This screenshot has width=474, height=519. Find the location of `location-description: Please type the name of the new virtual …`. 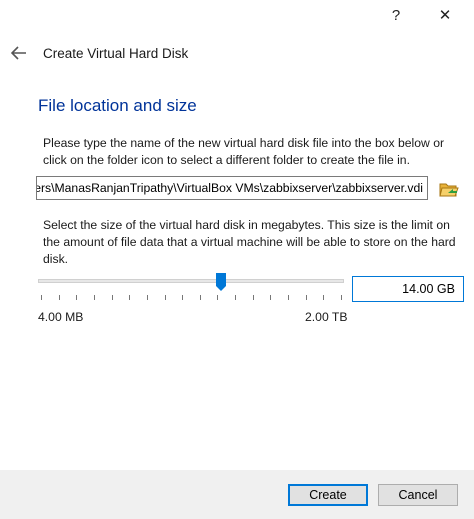

location-description: Please type the name of the new virtual … is located at coordinates (244, 151).